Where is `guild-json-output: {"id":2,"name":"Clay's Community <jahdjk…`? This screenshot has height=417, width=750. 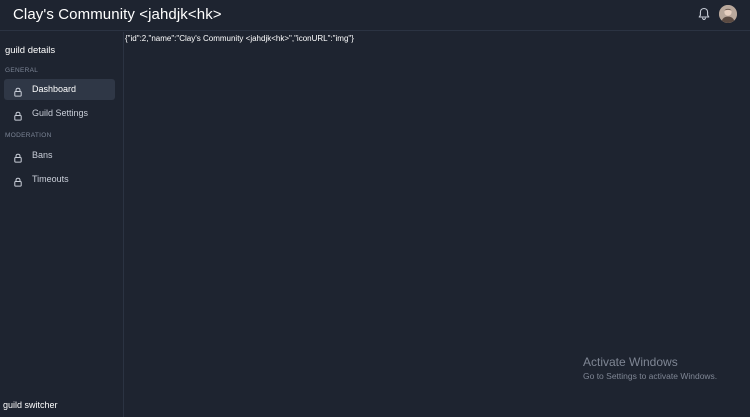 guild-json-output: {"id":2,"name":"Clay's Community <jahdjk… is located at coordinates (239, 38).